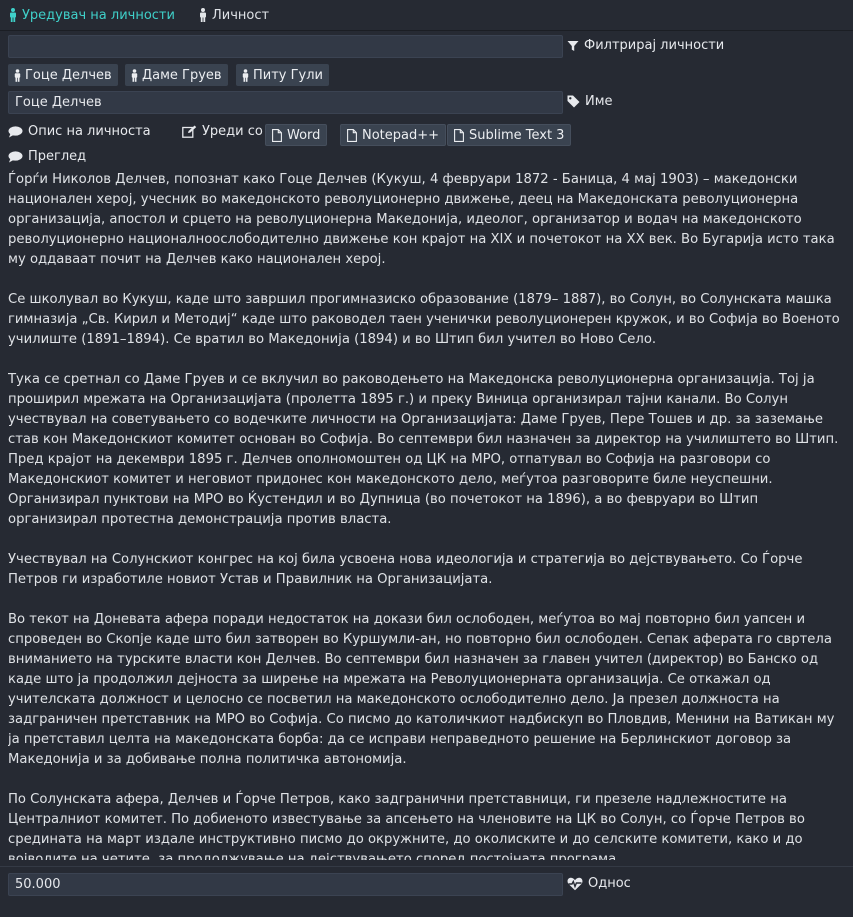  Describe the element at coordinates (599, 101) in the screenshot. I see `name-label-text: Име` at that location.